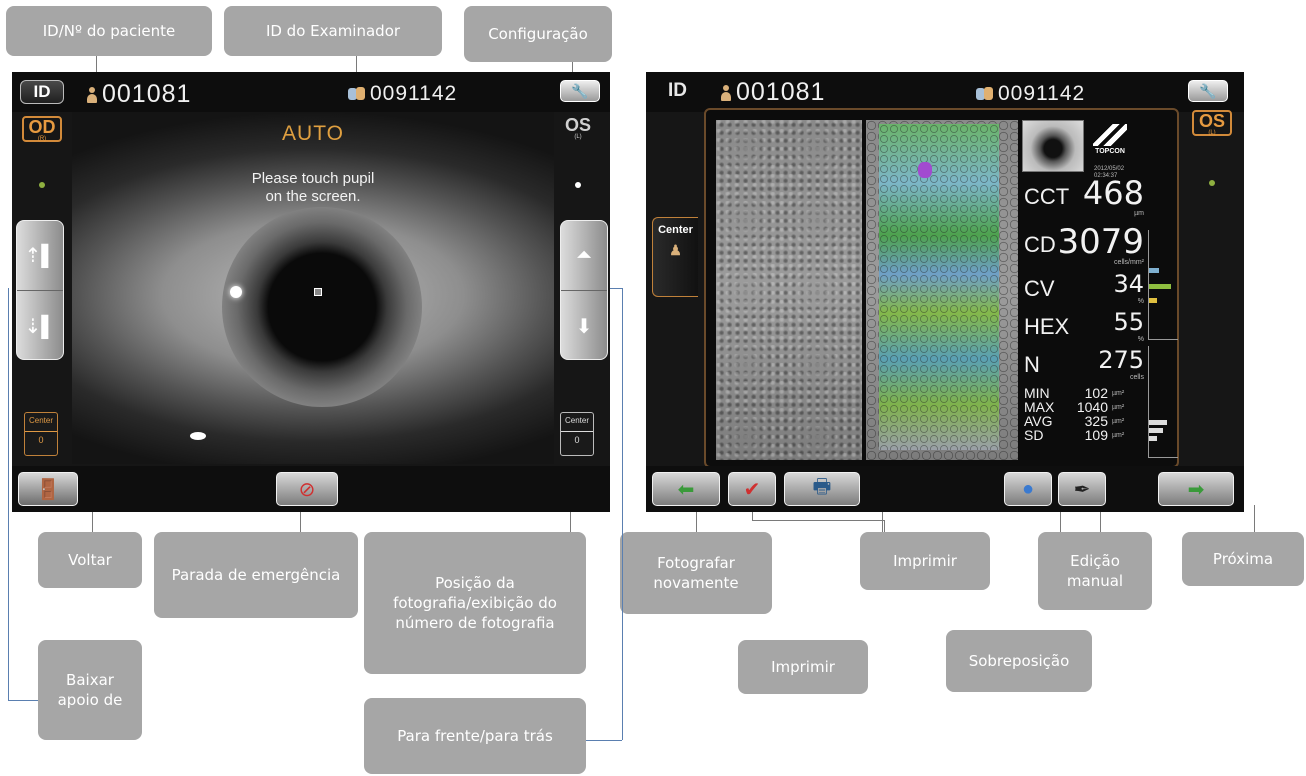  Describe the element at coordinates (109, 31) in the screenshot. I see `callout-patient-id: ID/Nº do paciente` at that location.